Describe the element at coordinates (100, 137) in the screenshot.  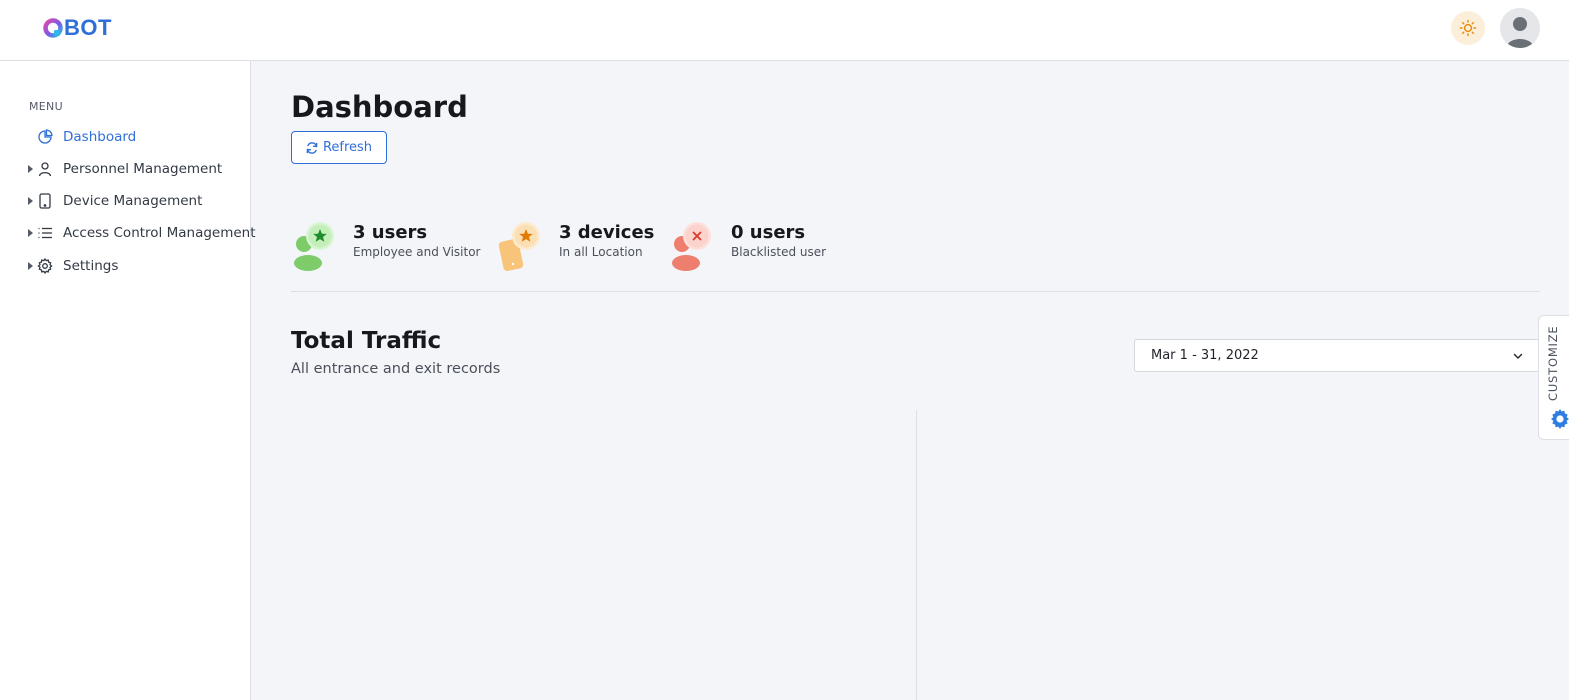
I see `sidebar-item-label: Dashboard` at that location.